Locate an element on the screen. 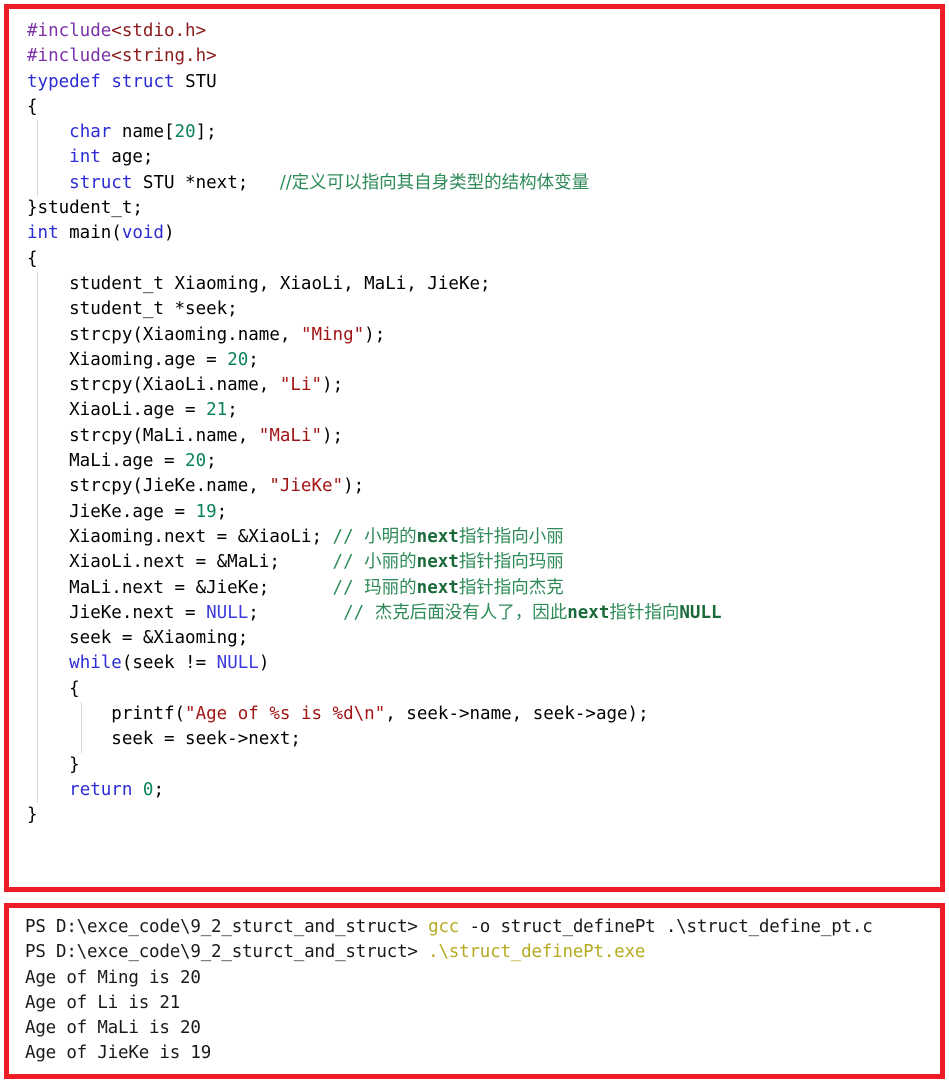 This screenshot has height=1083, width=949. code-line-2: #include<string.h> is located at coordinates (474, 56).